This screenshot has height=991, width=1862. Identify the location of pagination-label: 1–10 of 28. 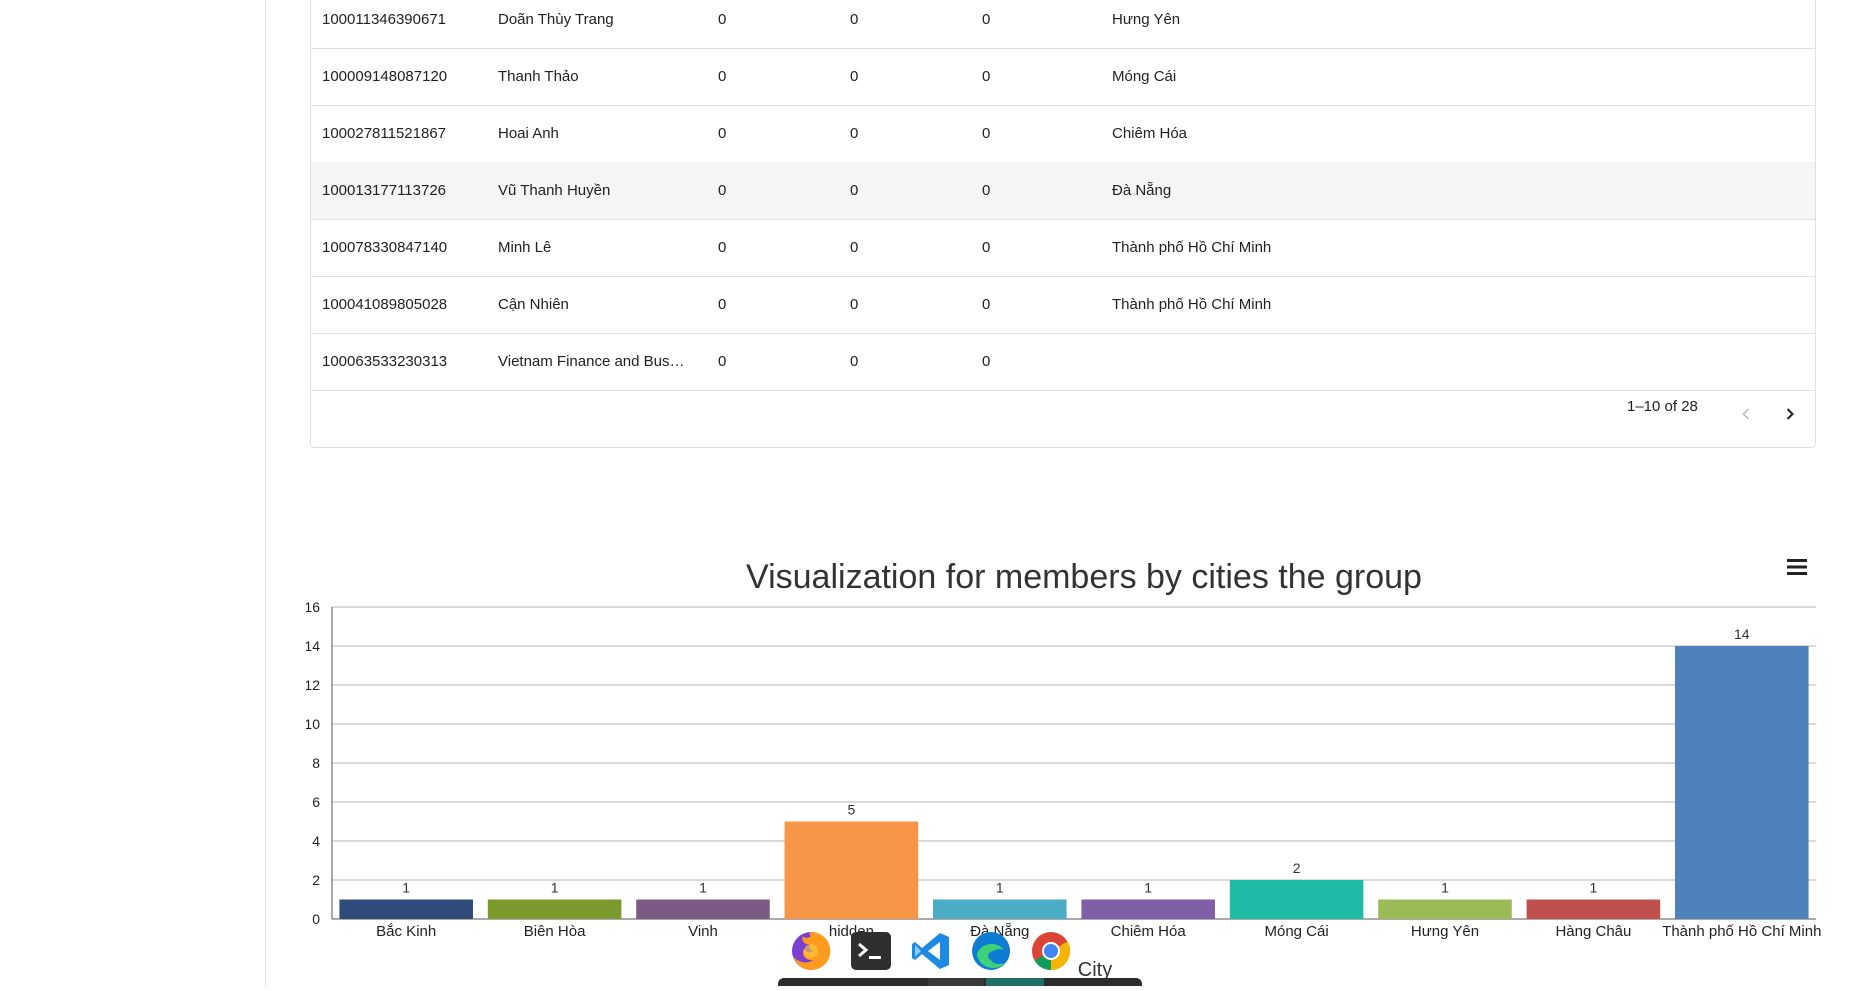
(1662, 406).